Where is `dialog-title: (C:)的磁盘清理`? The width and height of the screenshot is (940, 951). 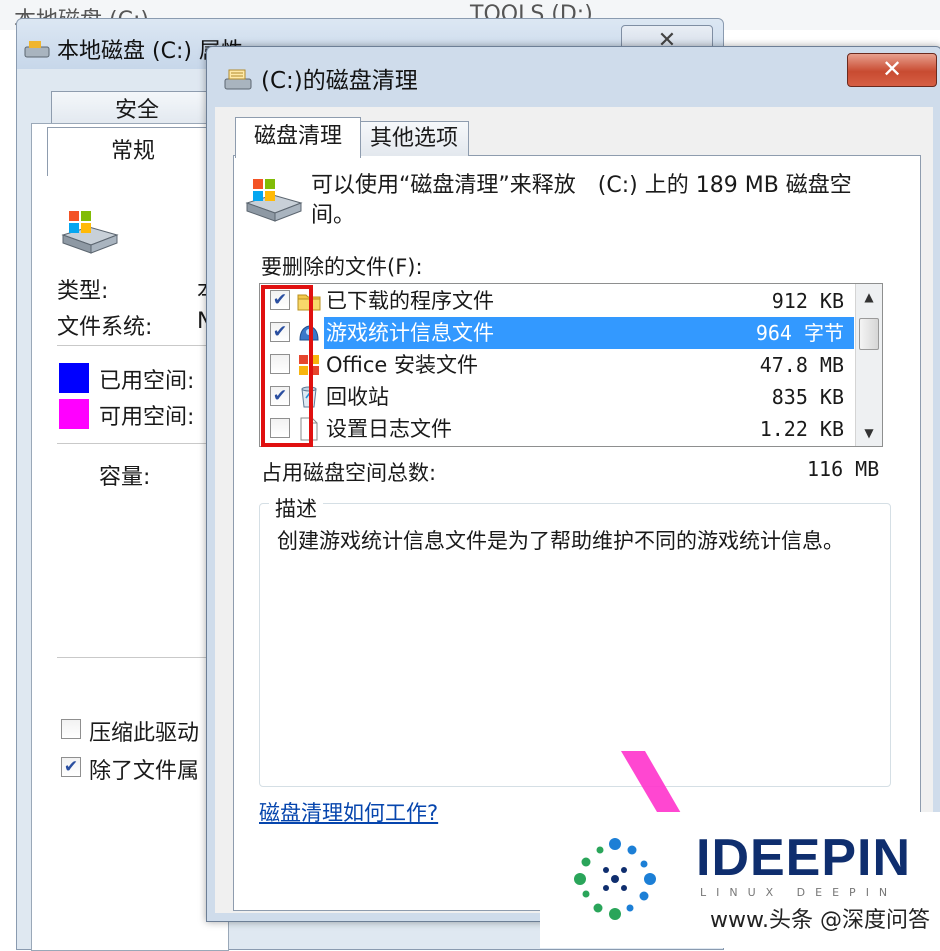 dialog-title: (C:)的磁盘清理 is located at coordinates (339, 81).